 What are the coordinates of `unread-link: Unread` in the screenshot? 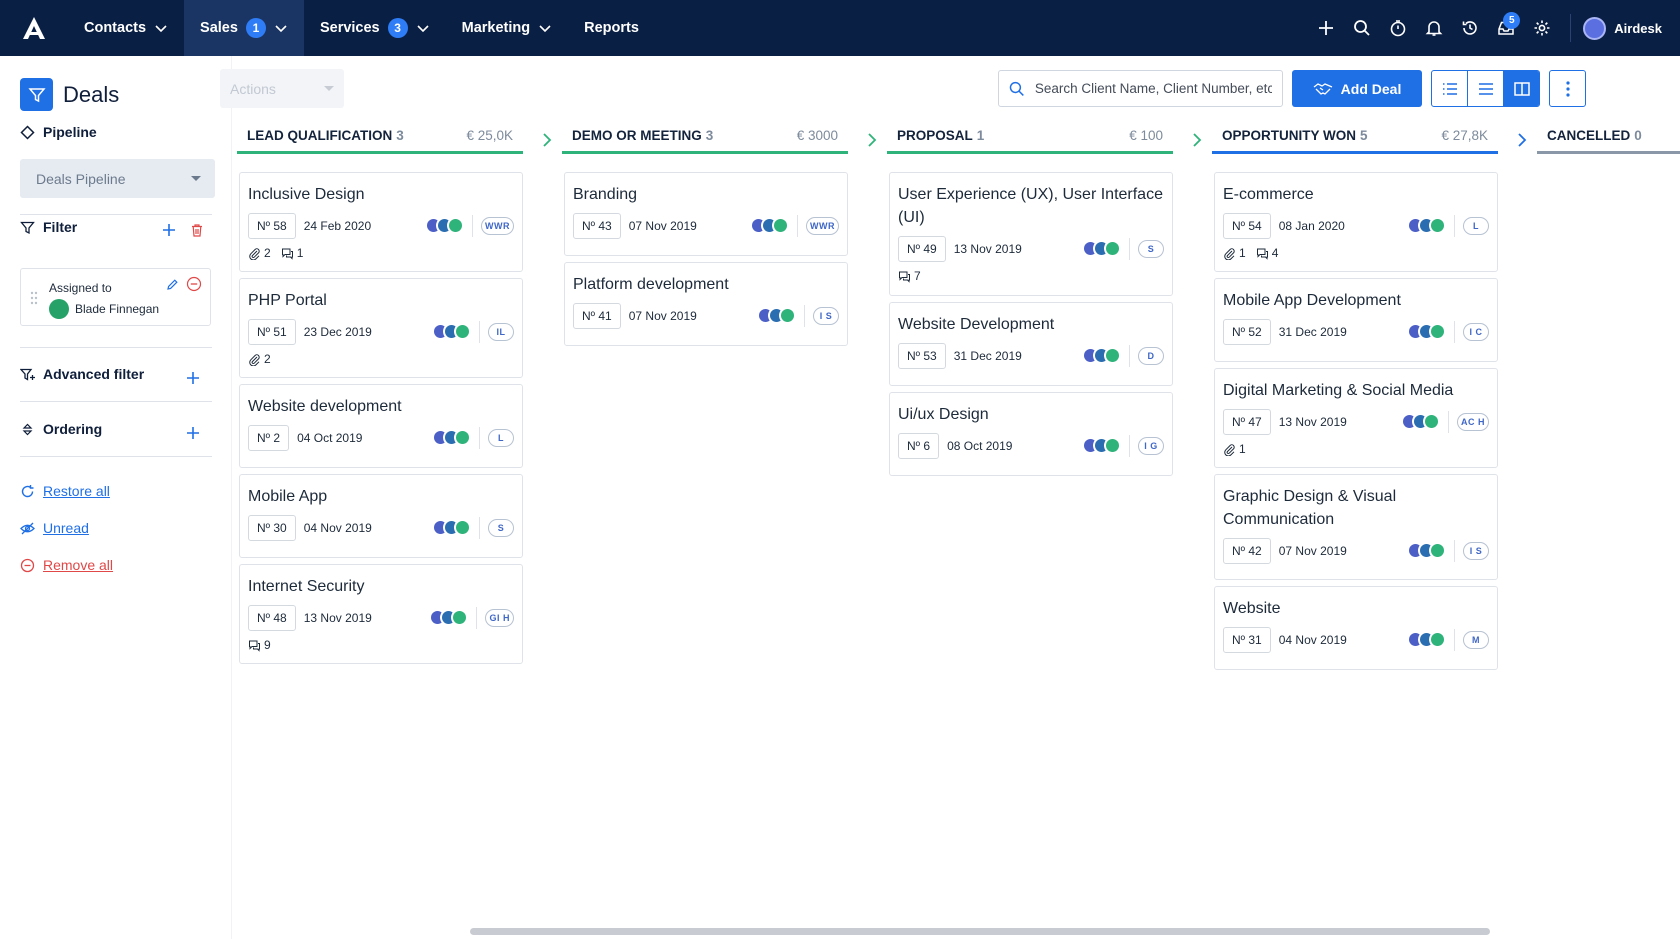 It's located at (54, 528).